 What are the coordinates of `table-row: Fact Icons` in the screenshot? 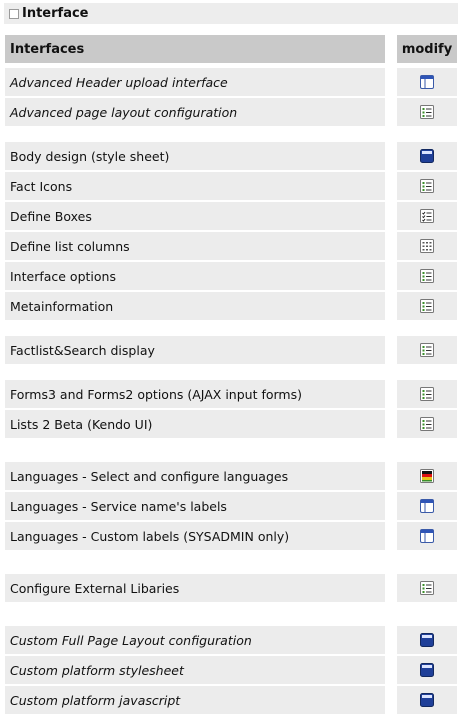 It's located at (231, 186).